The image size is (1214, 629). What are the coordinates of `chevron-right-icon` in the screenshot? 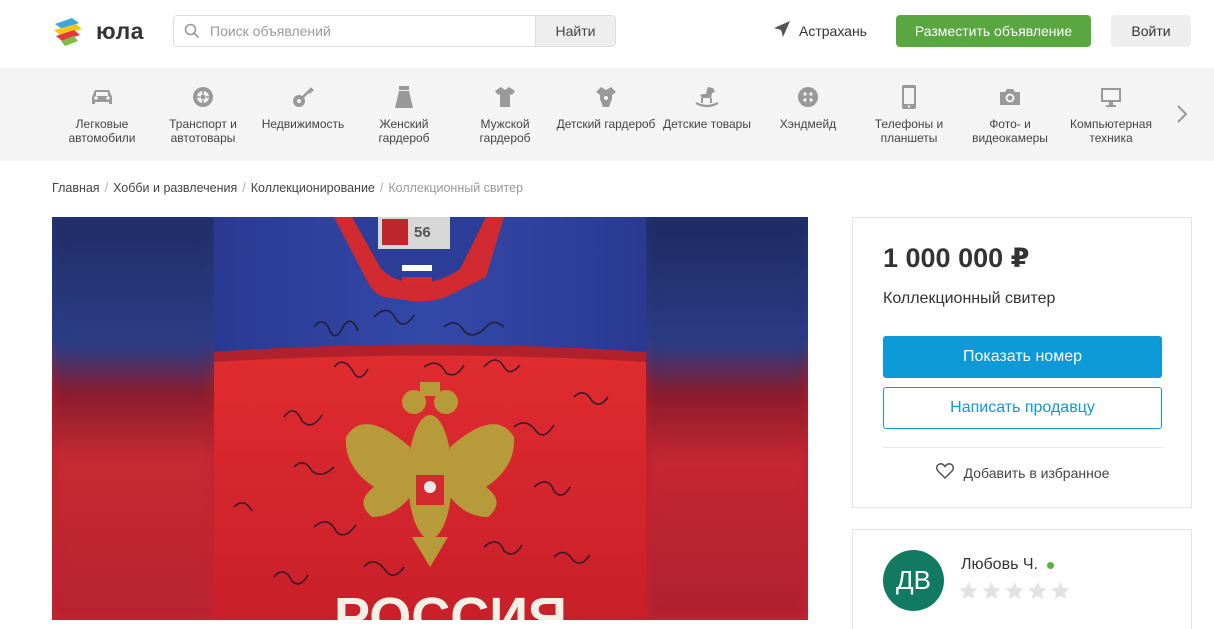 It's located at (1182, 114).